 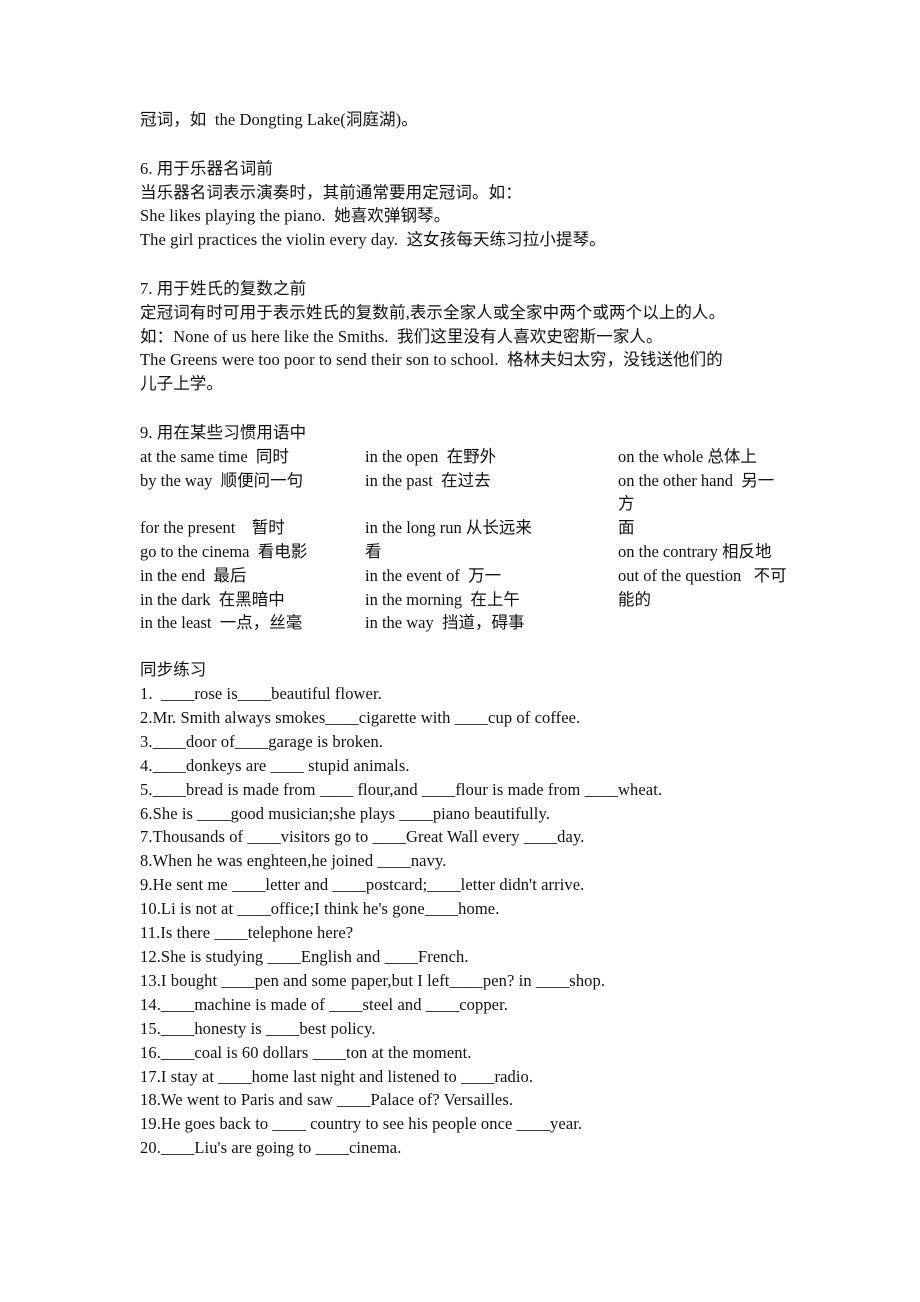 I want to click on idiom-col1-row6: in the dark 在黑暗中, so click(x=212, y=599).